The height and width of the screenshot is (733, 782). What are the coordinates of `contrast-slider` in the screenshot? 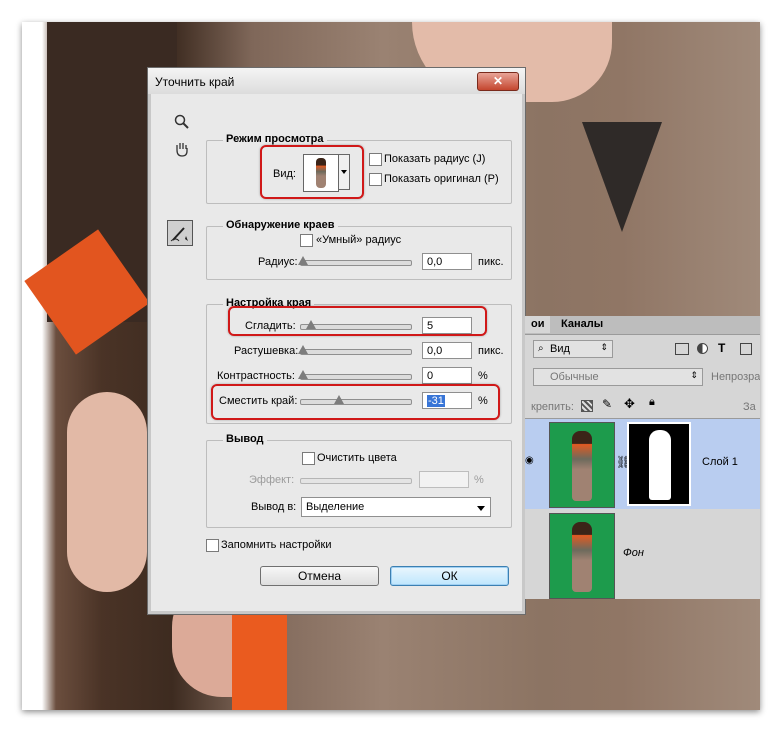 It's located at (355, 375).